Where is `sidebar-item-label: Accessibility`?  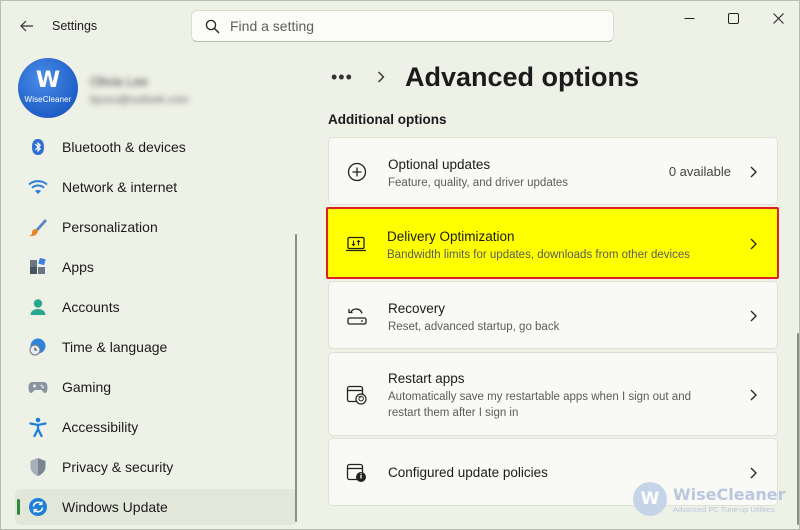
sidebar-item-label: Accessibility is located at coordinates (100, 427).